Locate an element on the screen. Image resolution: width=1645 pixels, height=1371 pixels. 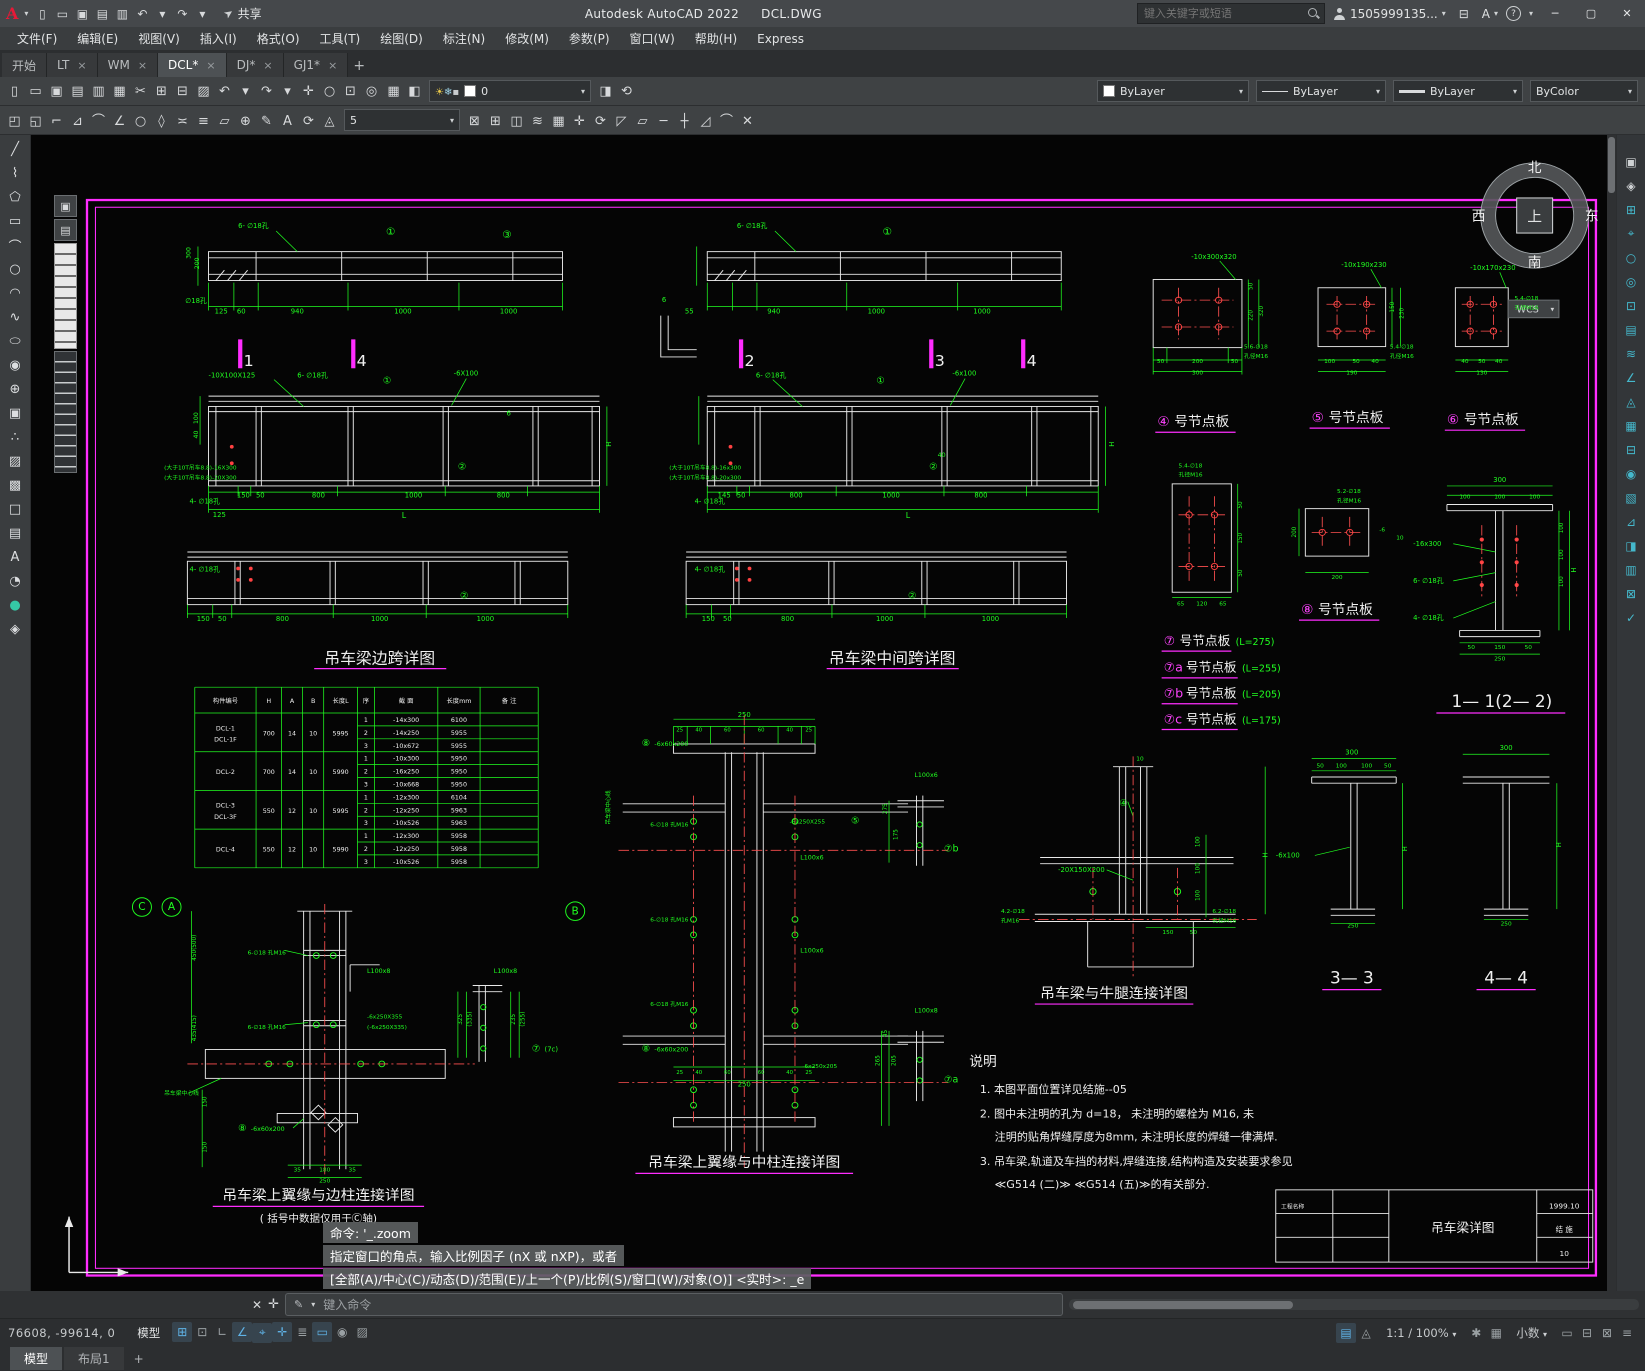
cut-icon: ✂ is located at coordinates (140, 91).